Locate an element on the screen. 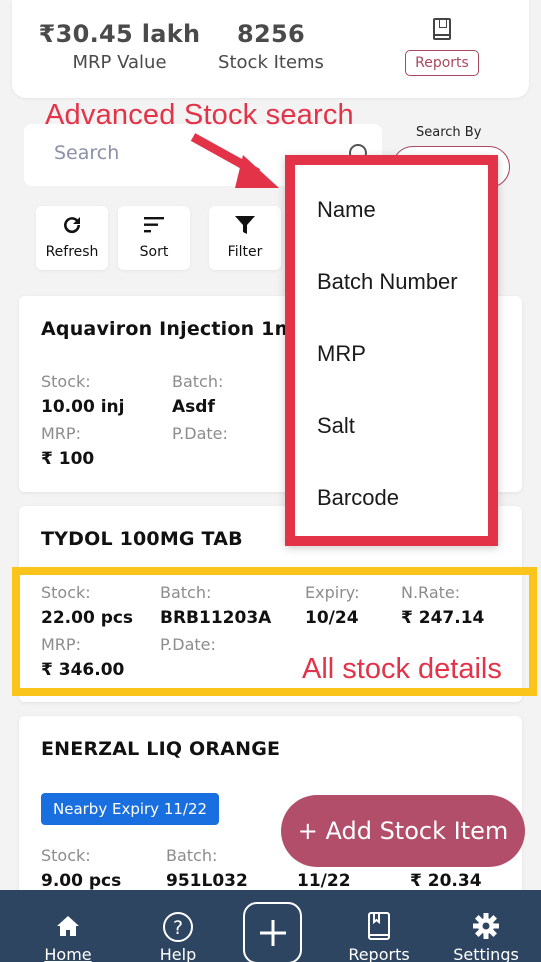 This screenshot has width=541, height=962. pdate-label: P.Date: is located at coordinates (200, 433).